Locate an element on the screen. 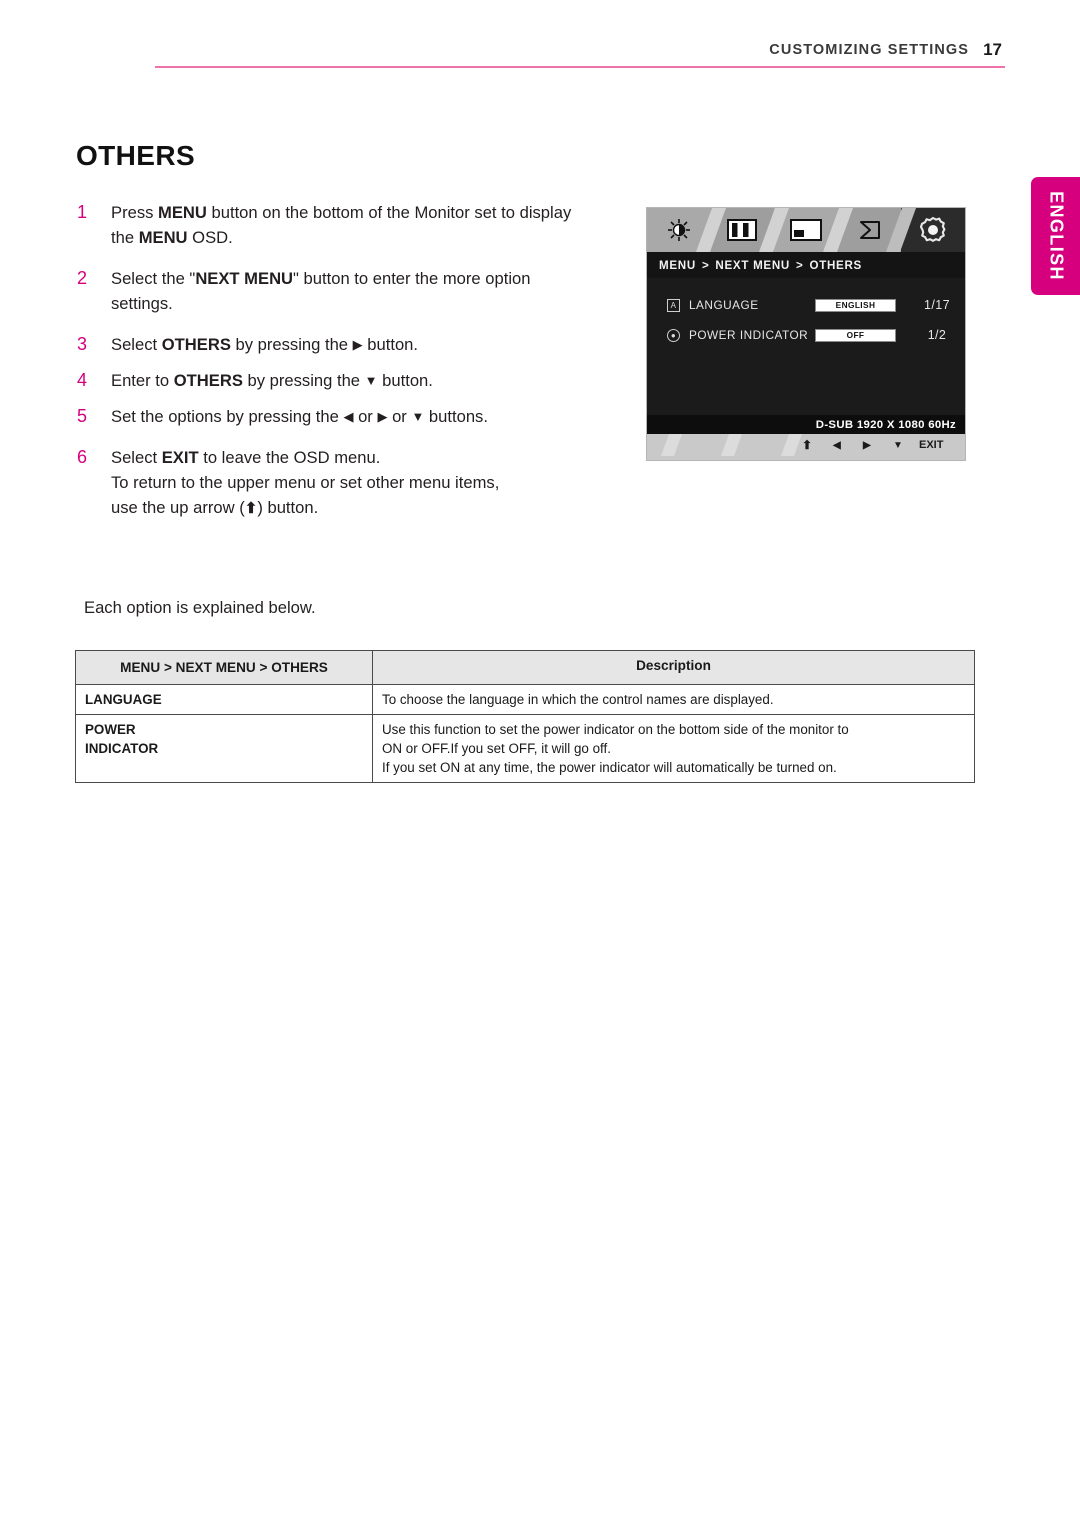  breadcrumb-leaf: OTHERS is located at coordinates (835, 265).